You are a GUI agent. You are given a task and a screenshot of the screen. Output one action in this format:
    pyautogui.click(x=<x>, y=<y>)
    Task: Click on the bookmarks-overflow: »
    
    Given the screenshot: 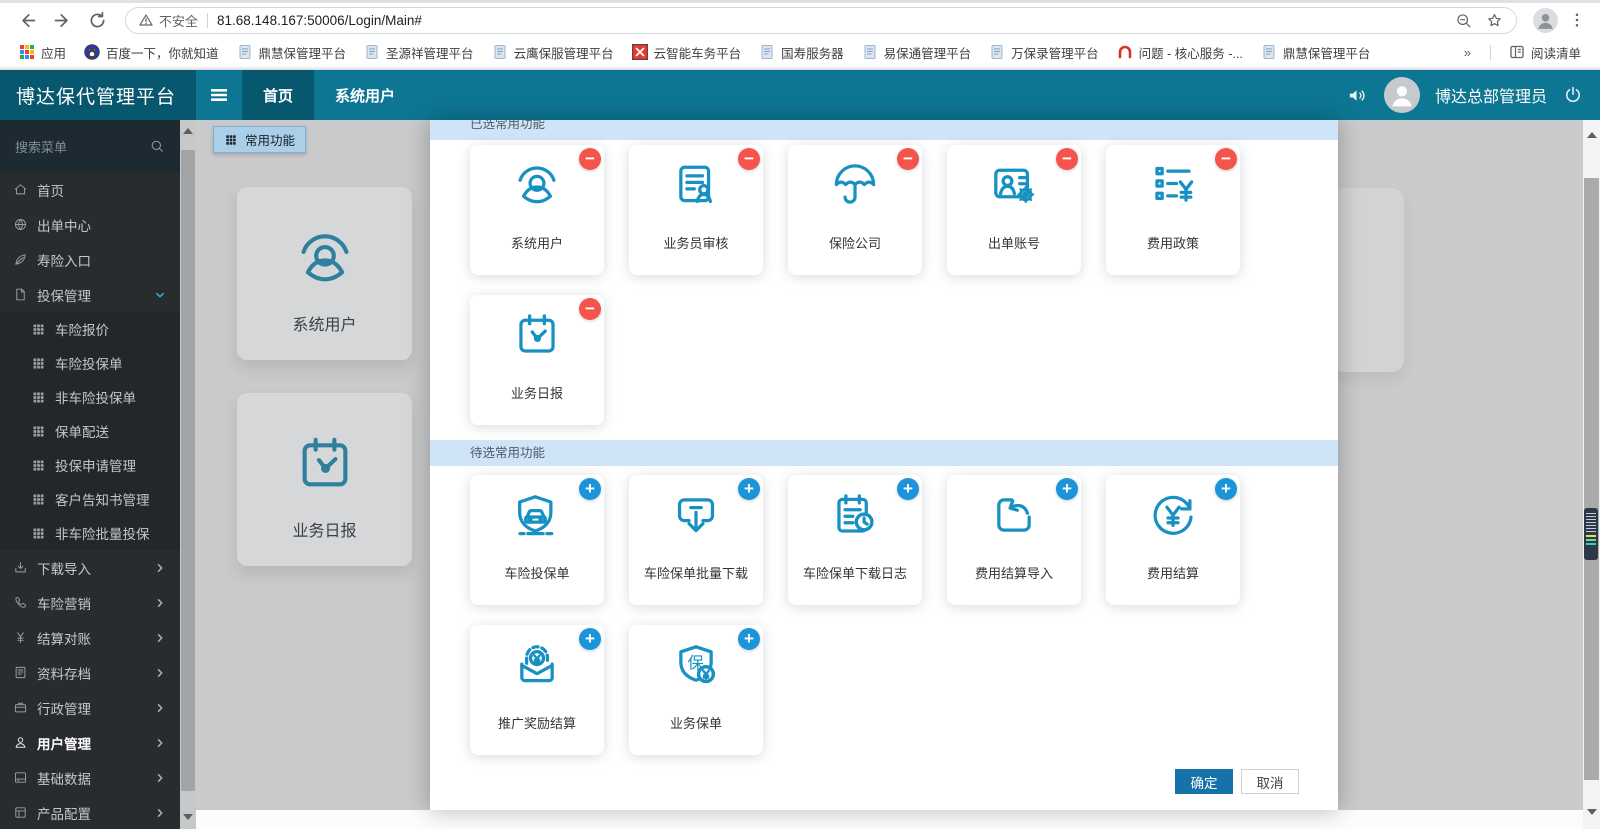 What is the action you would take?
    pyautogui.click(x=1467, y=52)
    